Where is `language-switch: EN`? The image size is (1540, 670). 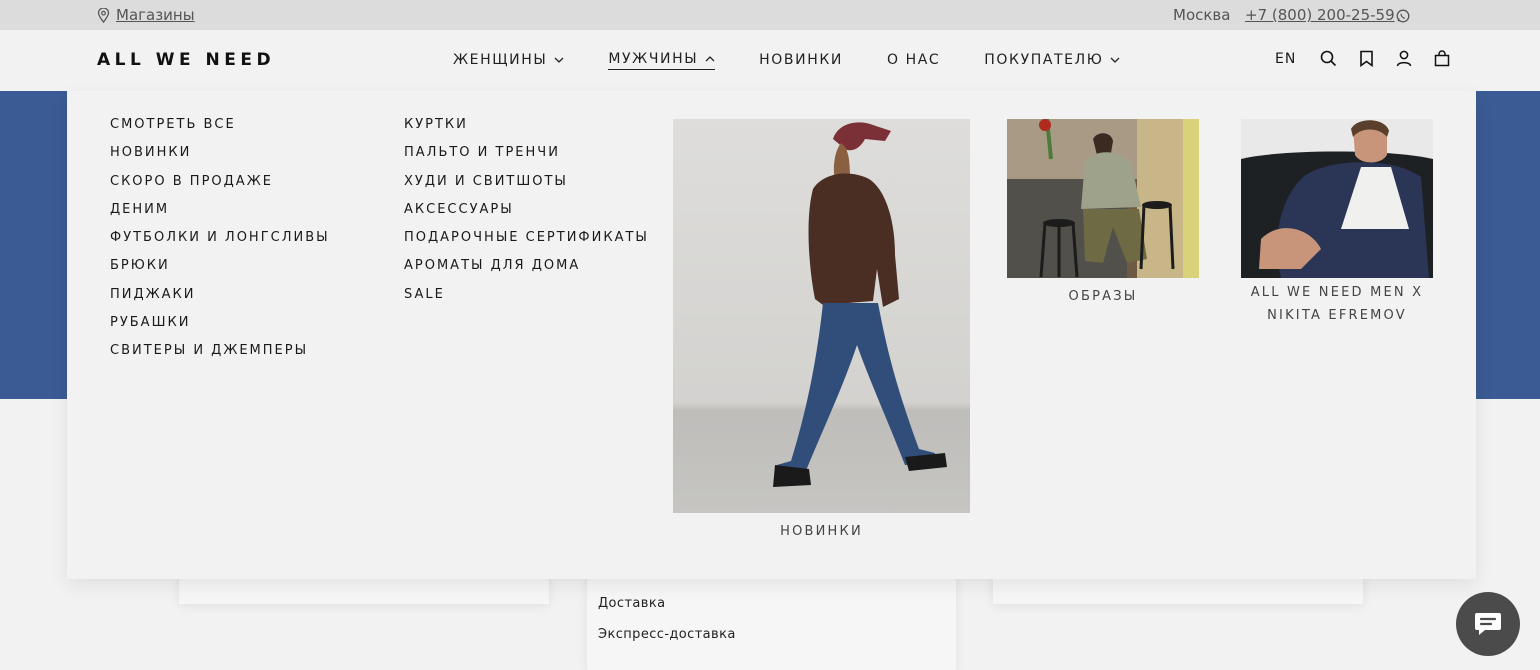 language-switch: EN is located at coordinates (1285, 59).